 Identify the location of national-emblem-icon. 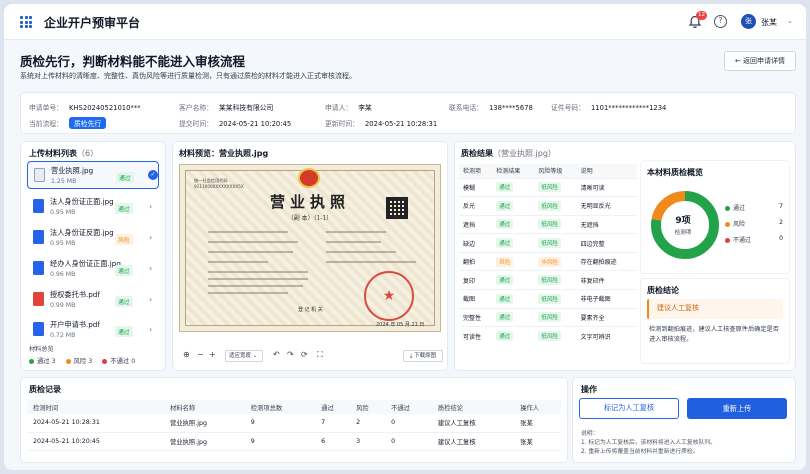
(309, 178).